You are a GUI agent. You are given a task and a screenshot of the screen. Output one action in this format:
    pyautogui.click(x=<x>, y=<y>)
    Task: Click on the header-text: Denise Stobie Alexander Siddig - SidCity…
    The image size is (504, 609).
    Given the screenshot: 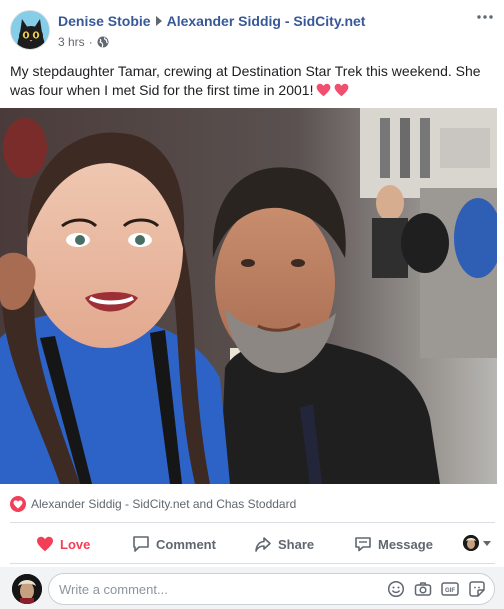 What is the action you would take?
    pyautogui.click(x=211, y=31)
    